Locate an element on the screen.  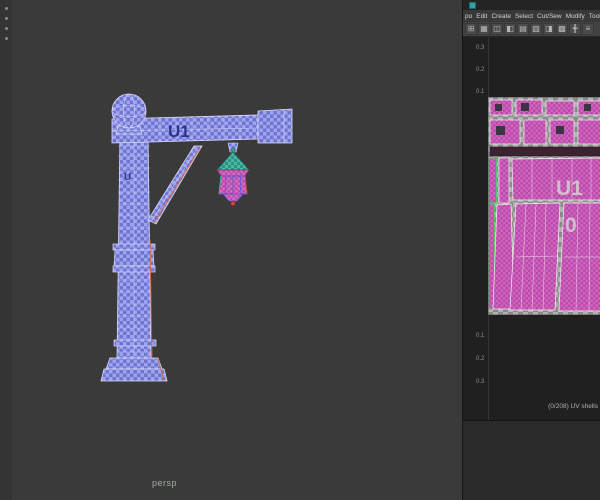
dim-image-icon: ▤ is located at coordinates (523, 29).